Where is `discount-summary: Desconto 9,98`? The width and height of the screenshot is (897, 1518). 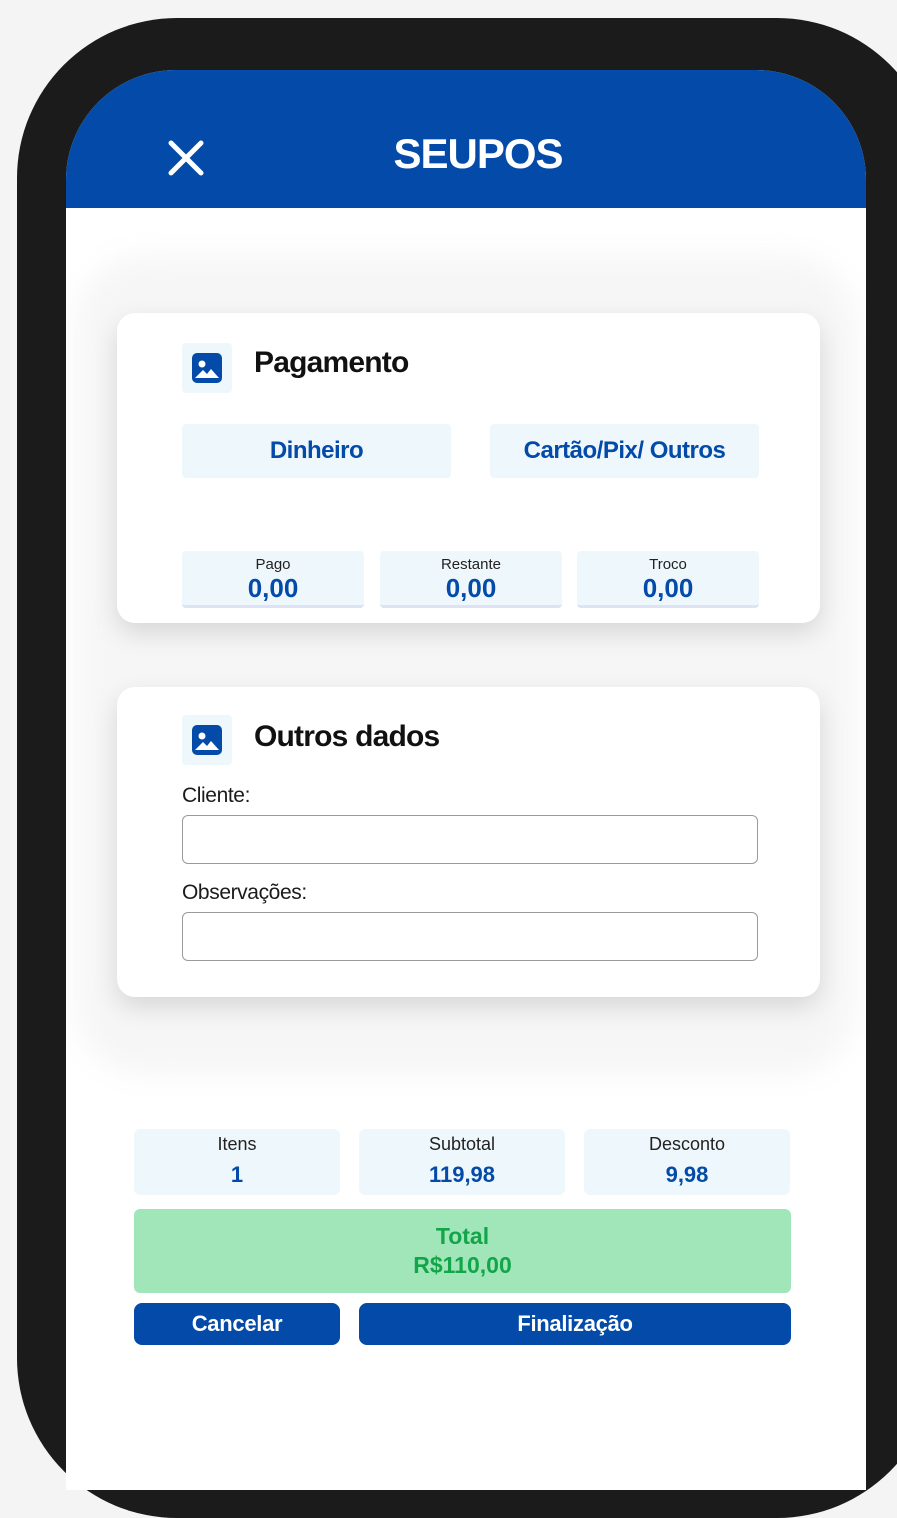 discount-summary: Desconto 9,98 is located at coordinates (687, 1162).